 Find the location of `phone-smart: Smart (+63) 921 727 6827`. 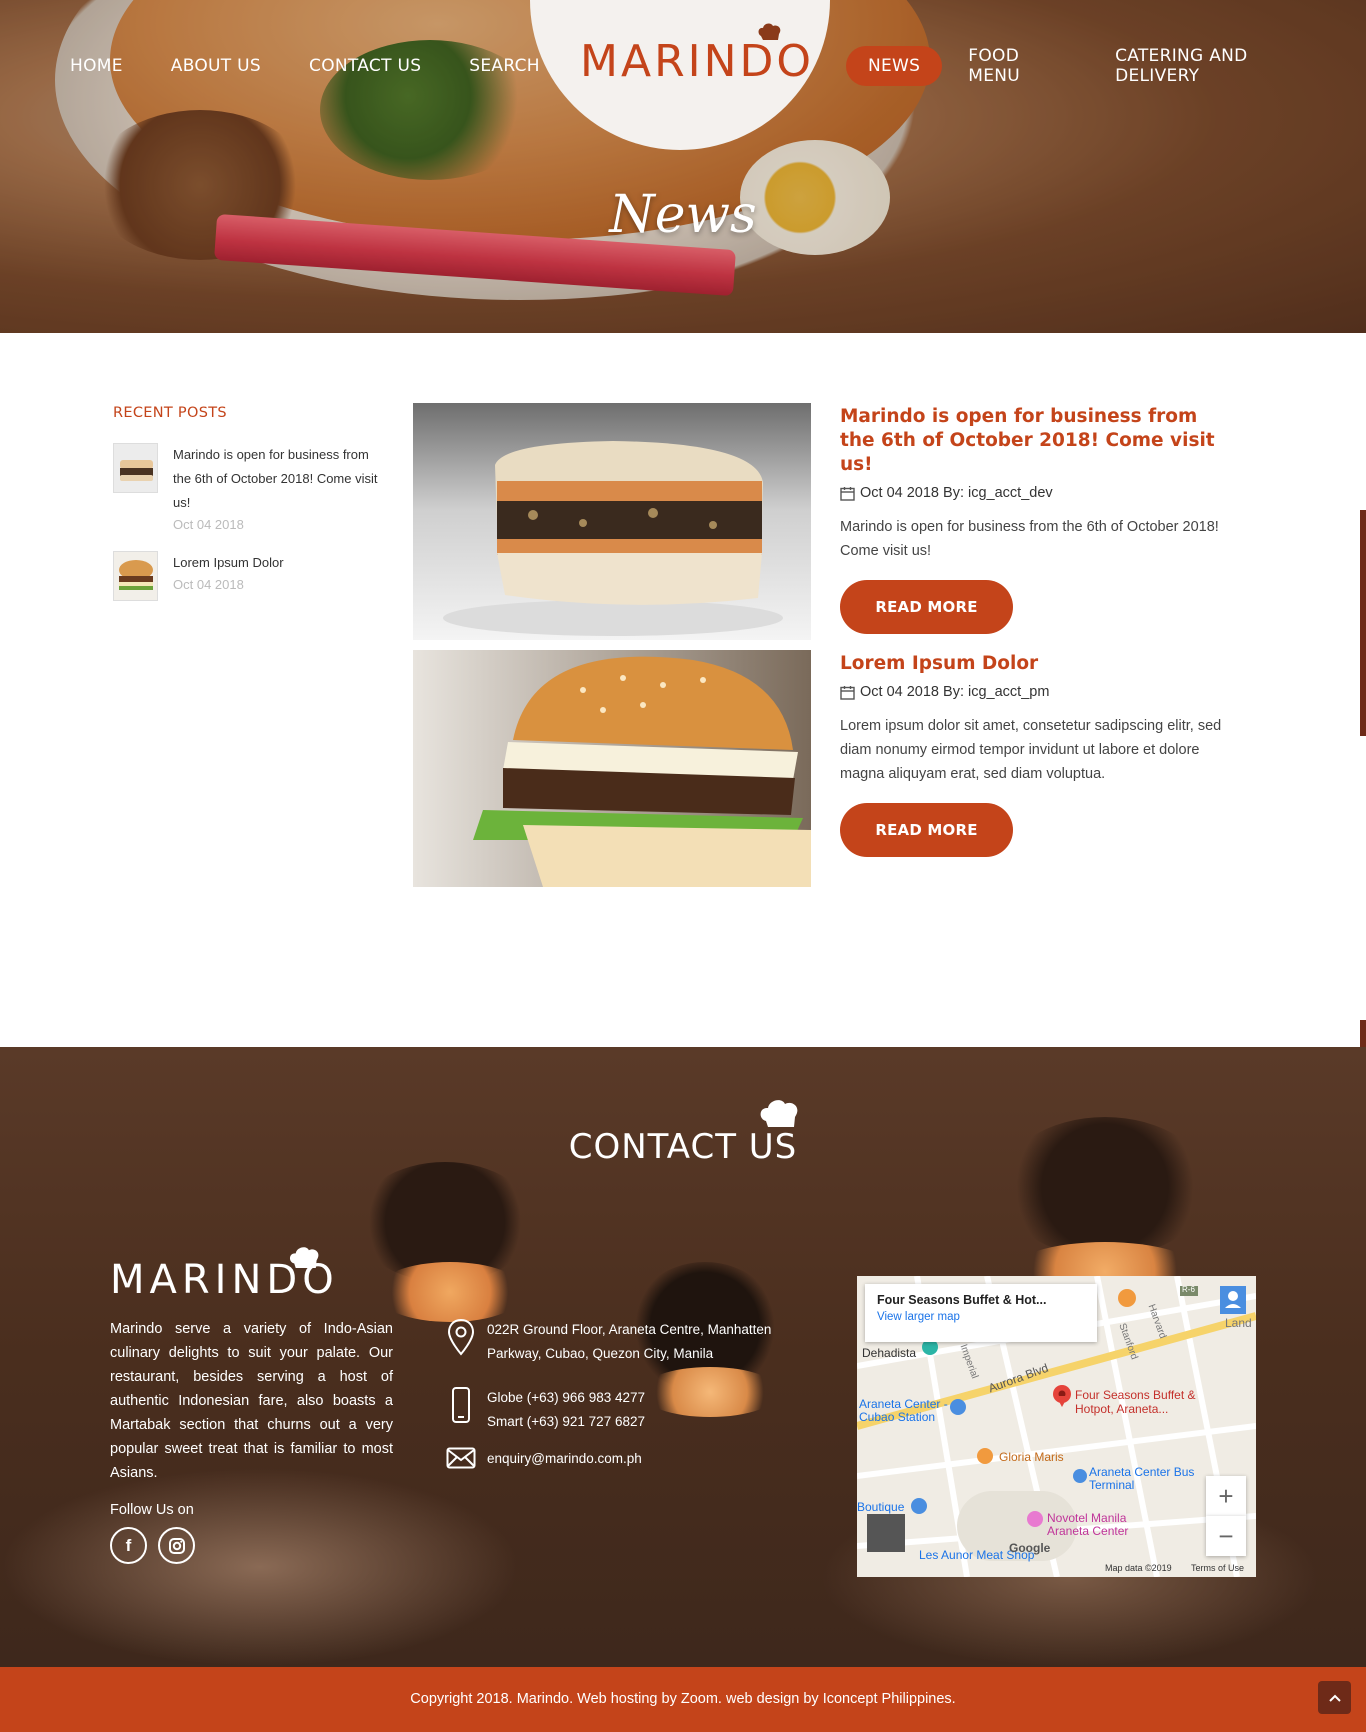

phone-smart: Smart (+63) 921 727 6827 is located at coordinates (637, 1422).